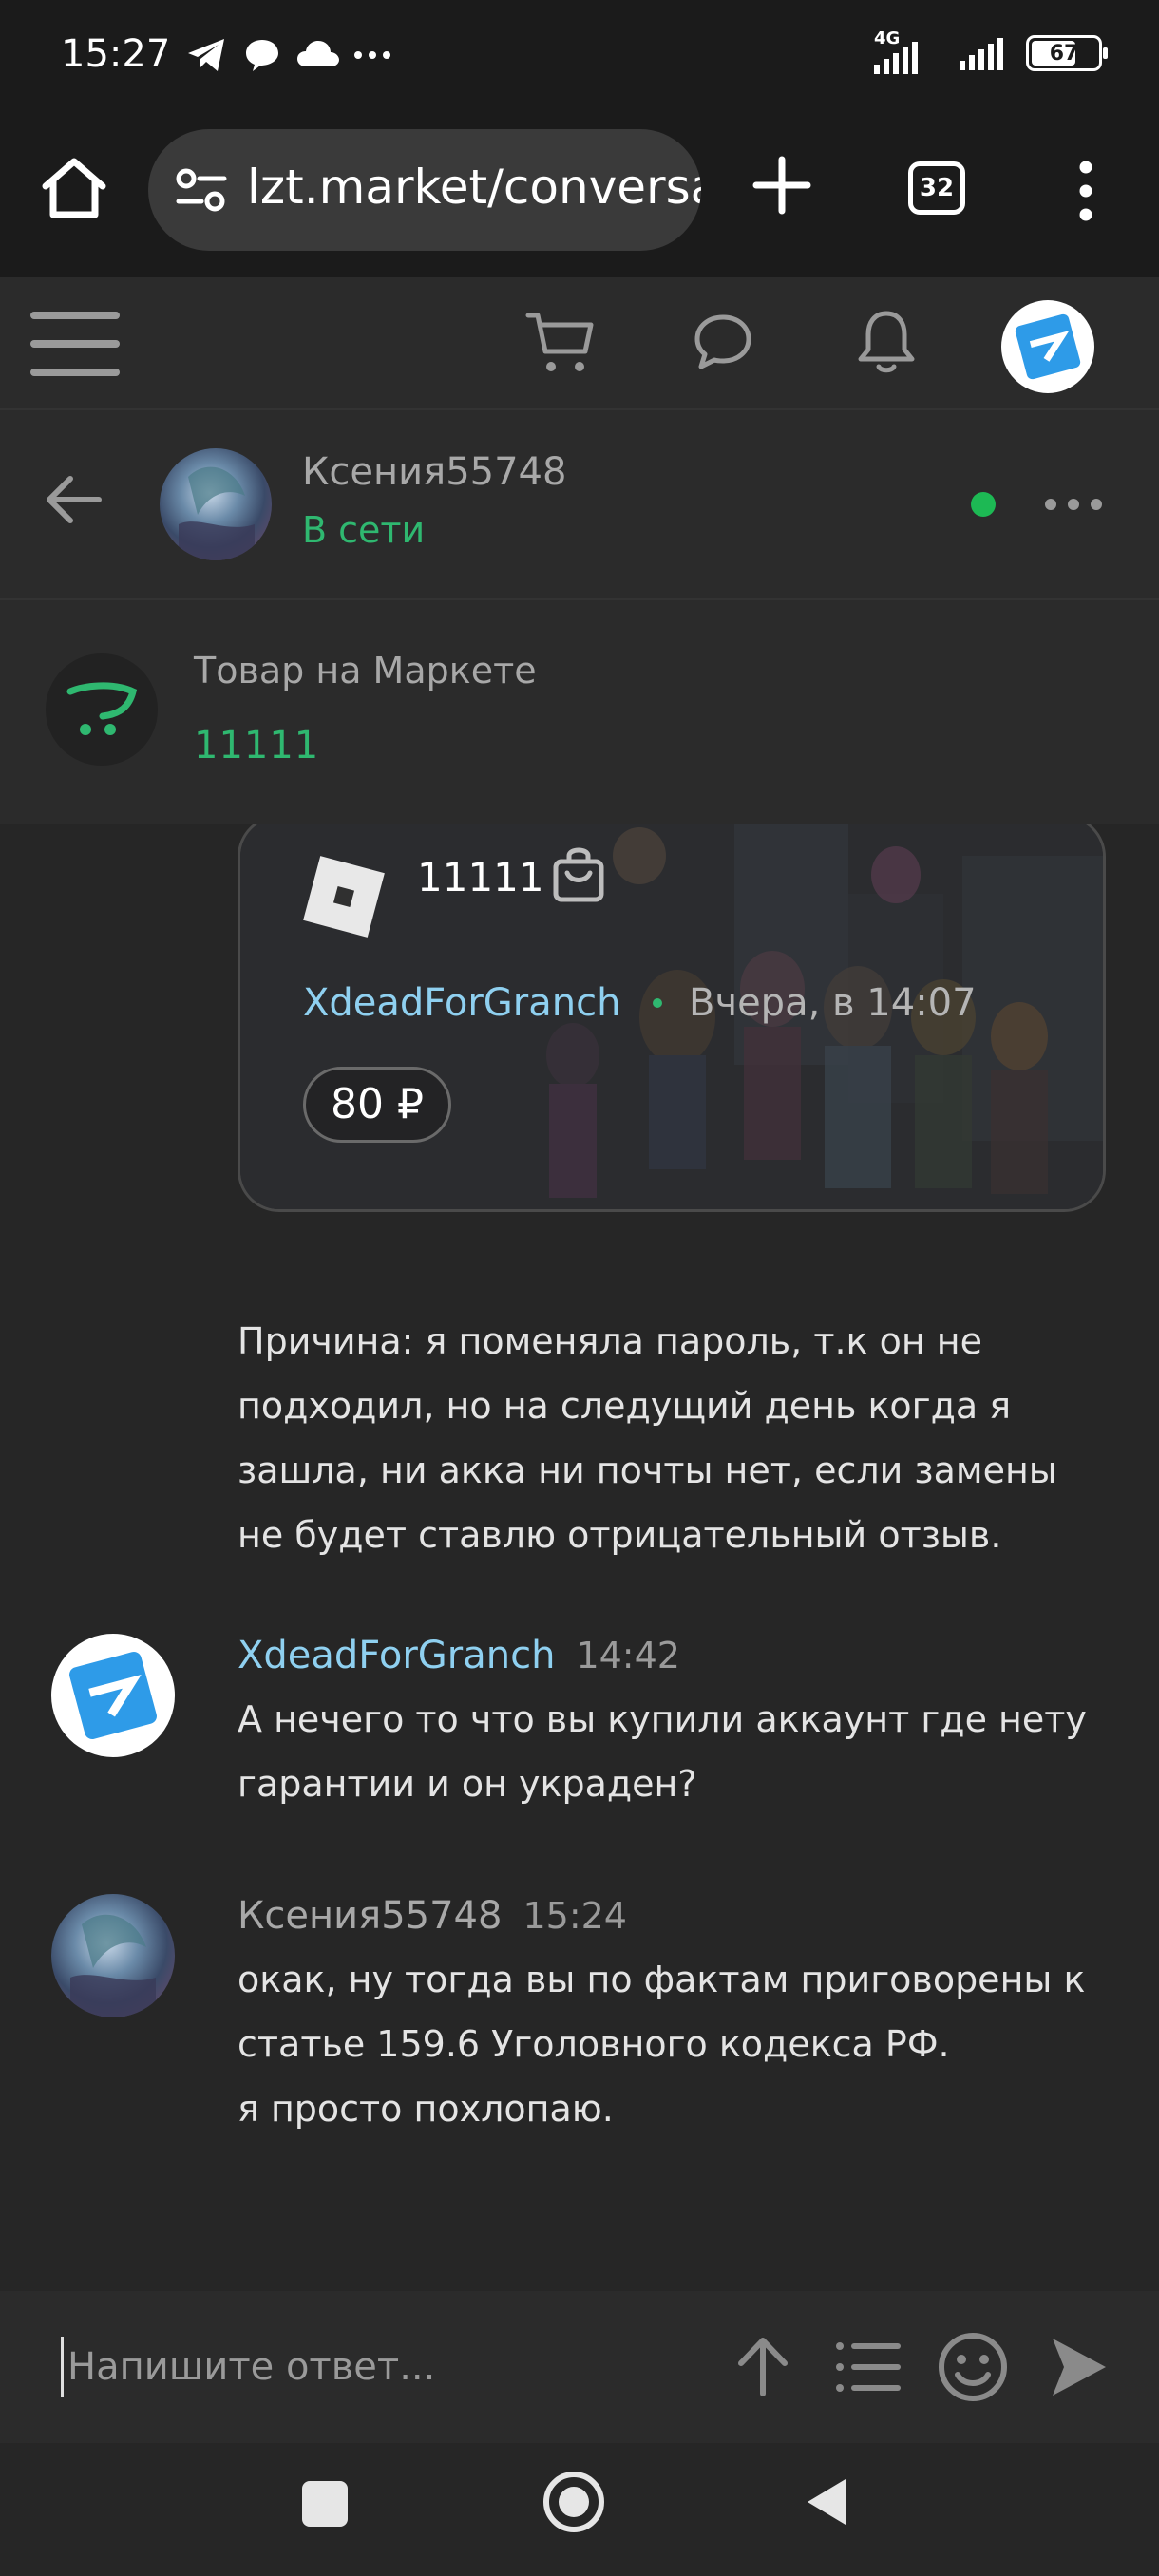 The image size is (1159, 2576). Describe the element at coordinates (396, 1655) in the screenshot. I see `message-author: XdeadForGranch` at that location.